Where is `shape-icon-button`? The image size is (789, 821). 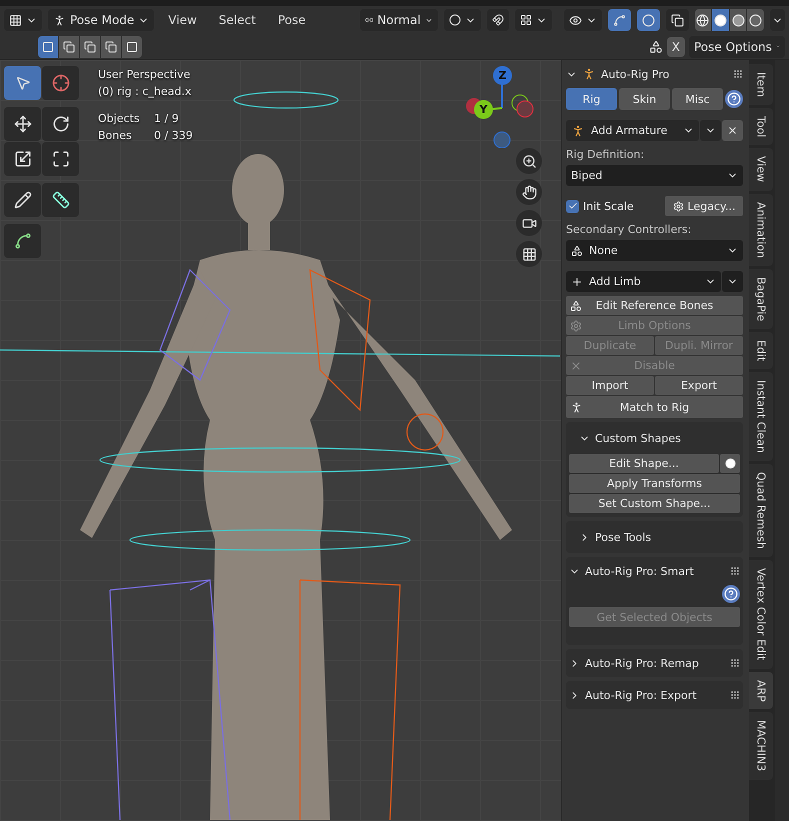
shape-icon-button is located at coordinates (730, 463).